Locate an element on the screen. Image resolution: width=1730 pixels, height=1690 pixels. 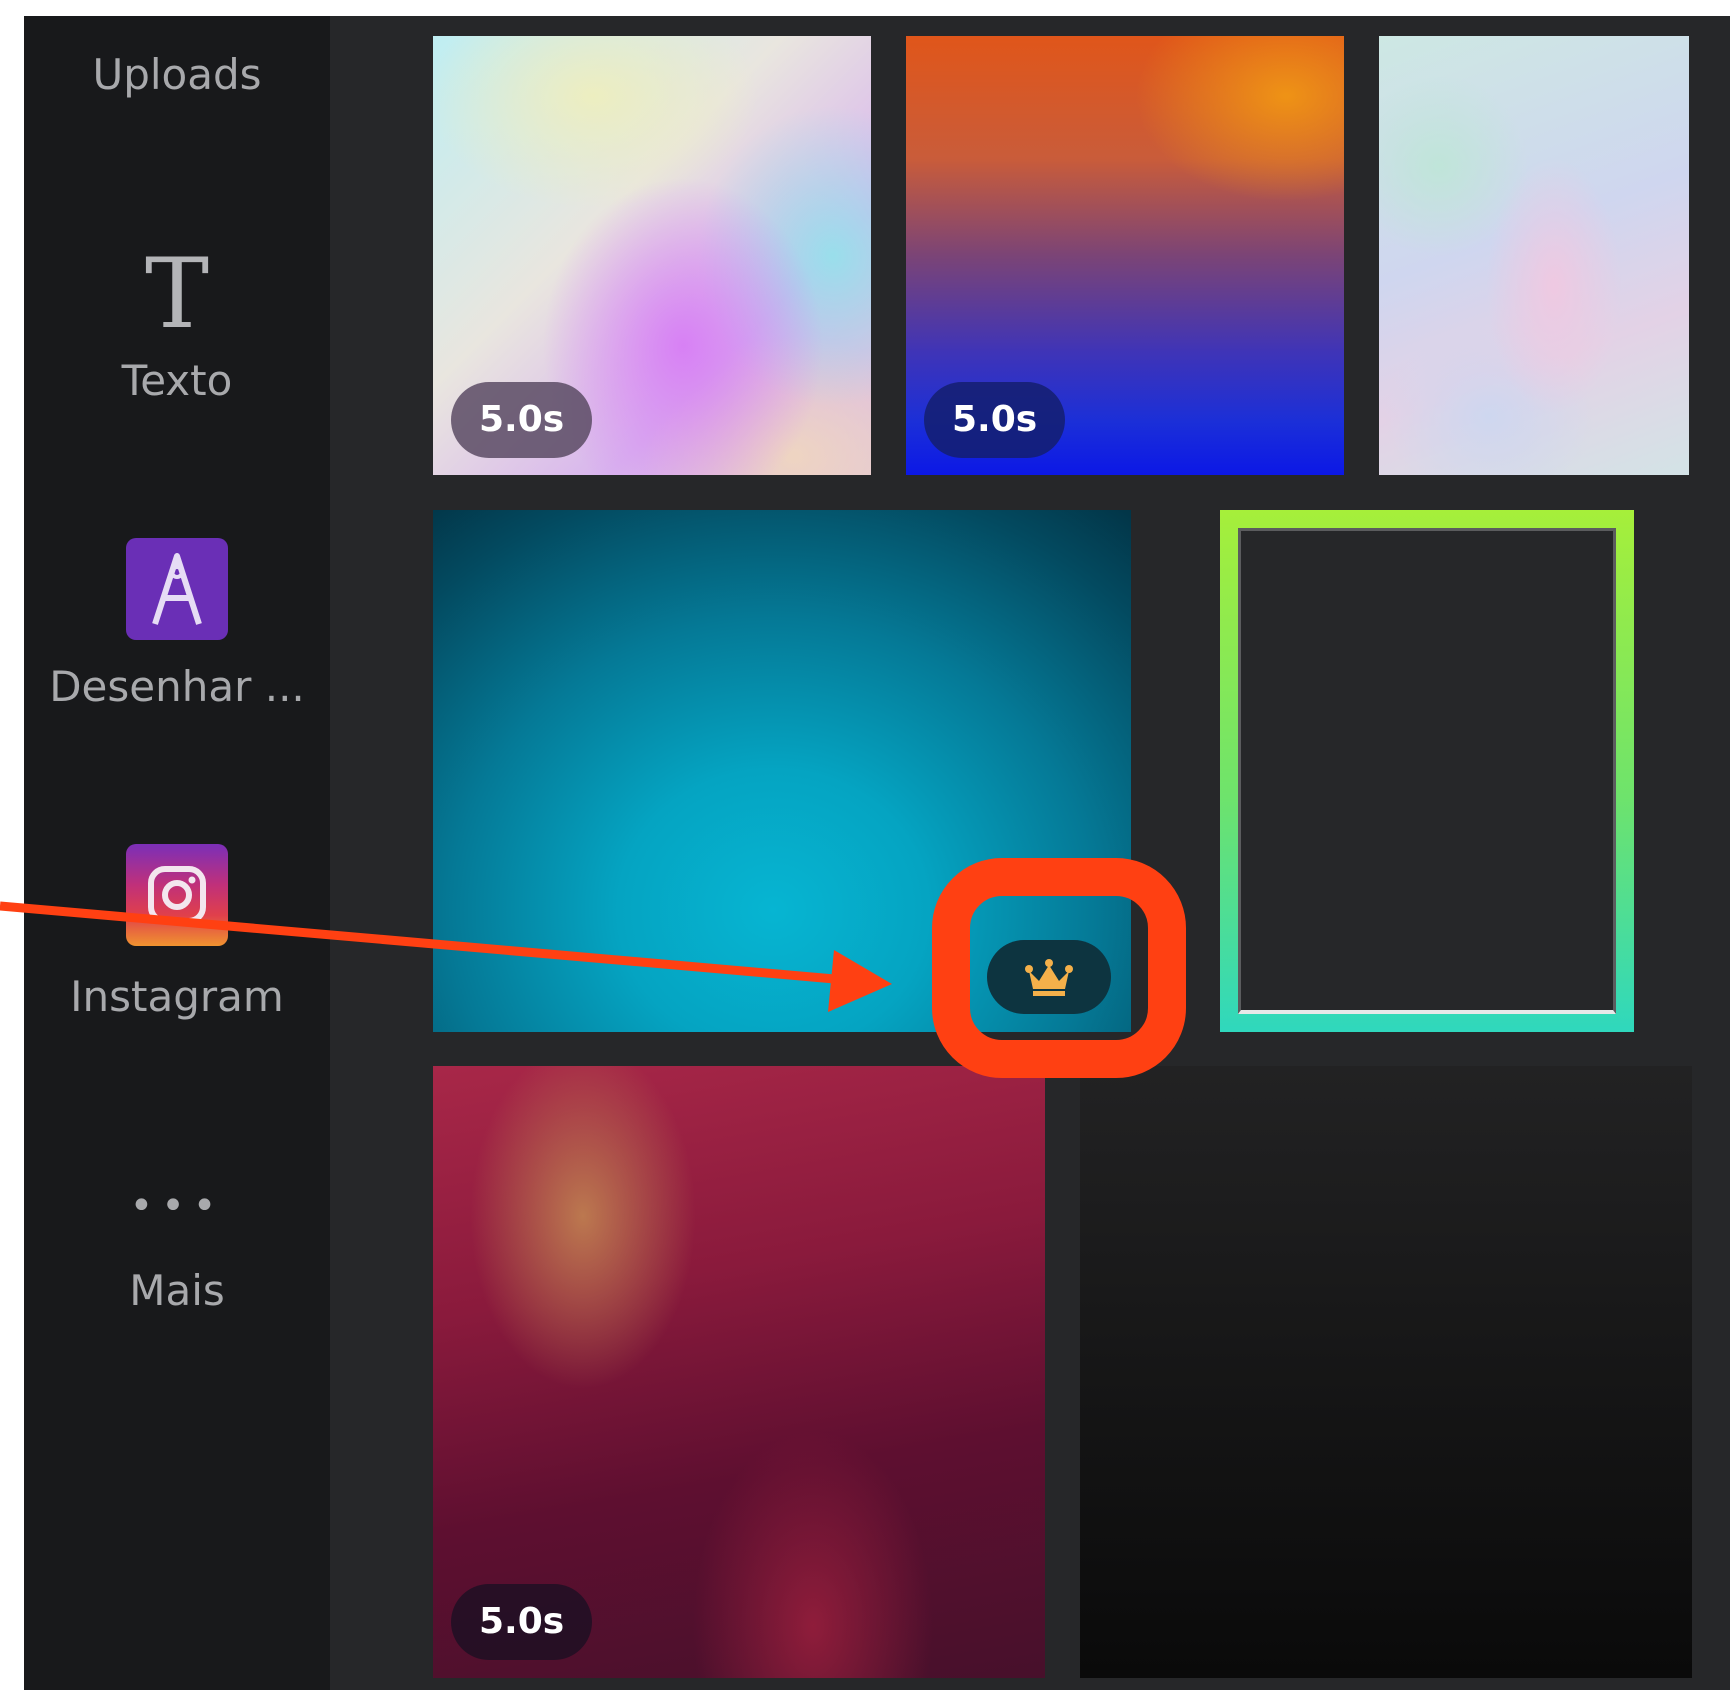
premium-crown-badge is located at coordinates (1049, 977).